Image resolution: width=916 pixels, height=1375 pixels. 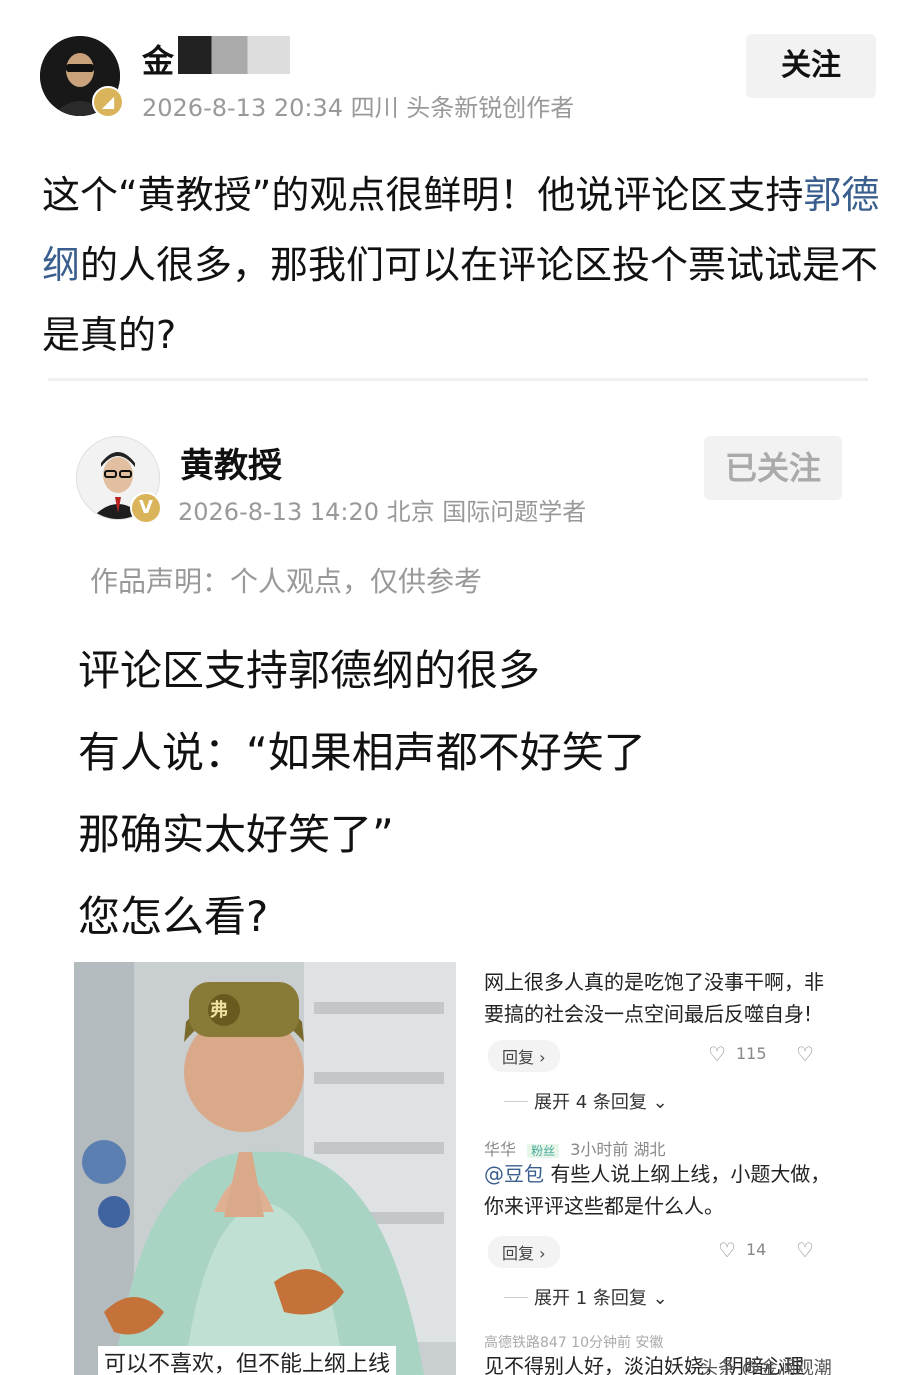 What do you see at coordinates (543, 1151) in the screenshot?
I see `comment-2-tag: 粉丝` at bounding box center [543, 1151].